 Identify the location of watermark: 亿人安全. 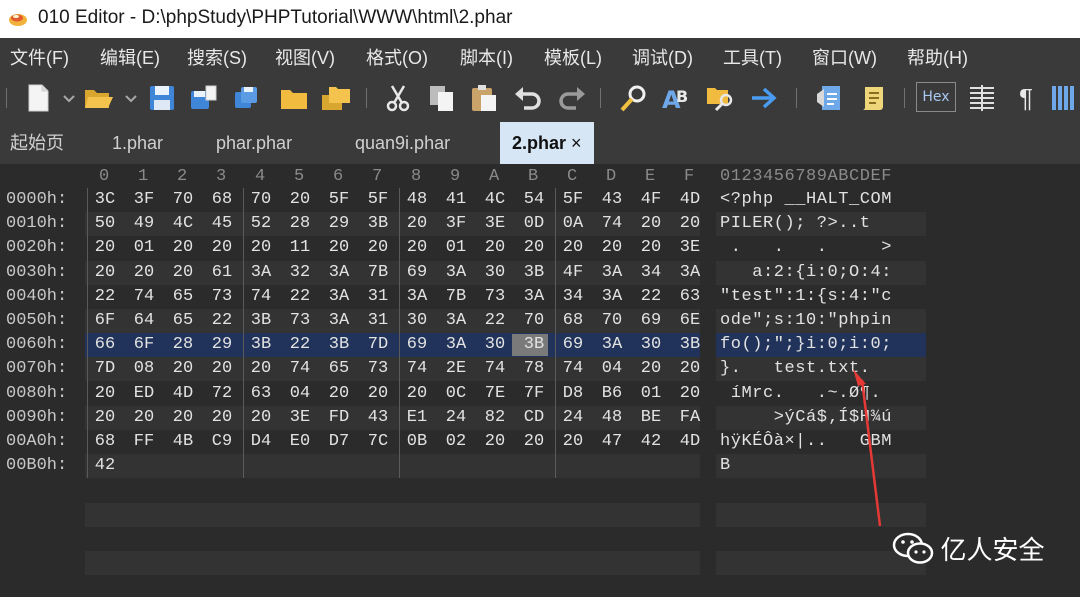
(968, 550).